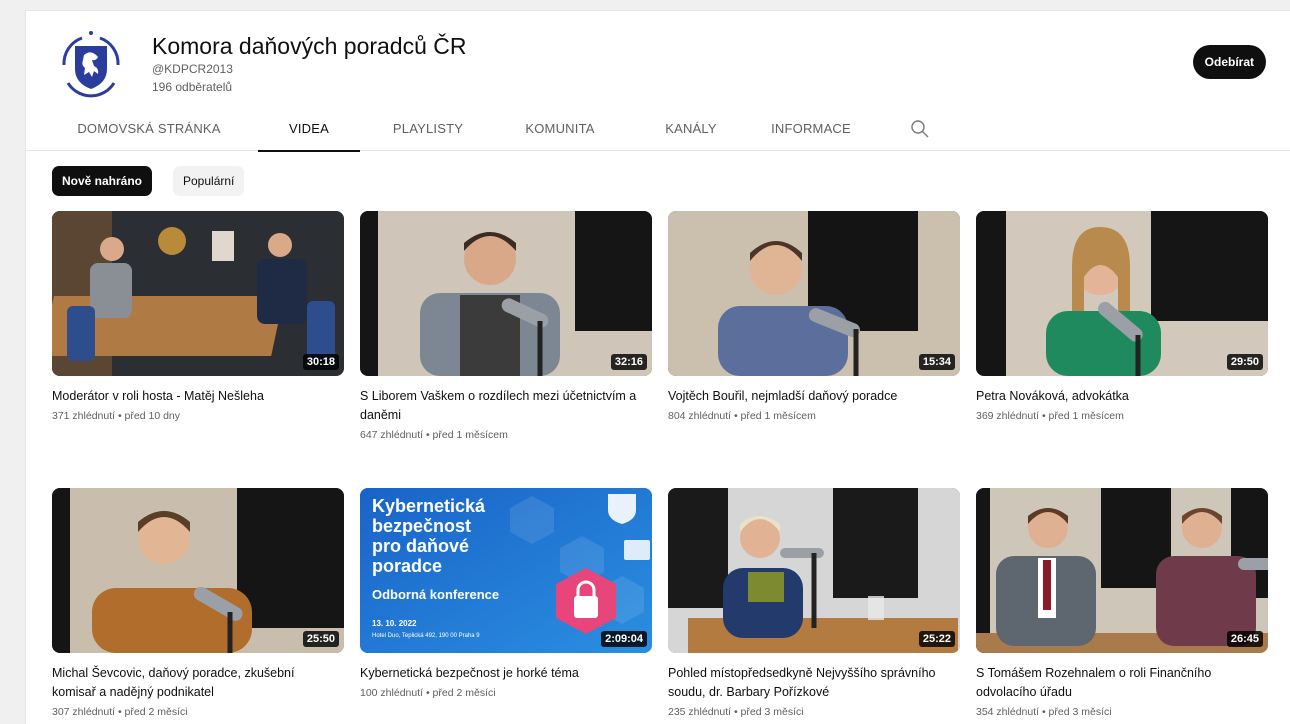  What do you see at coordinates (120, 712) in the screenshot?
I see `video-meta: 307 zhlédnutí • před 2 měsíci` at bounding box center [120, 712].